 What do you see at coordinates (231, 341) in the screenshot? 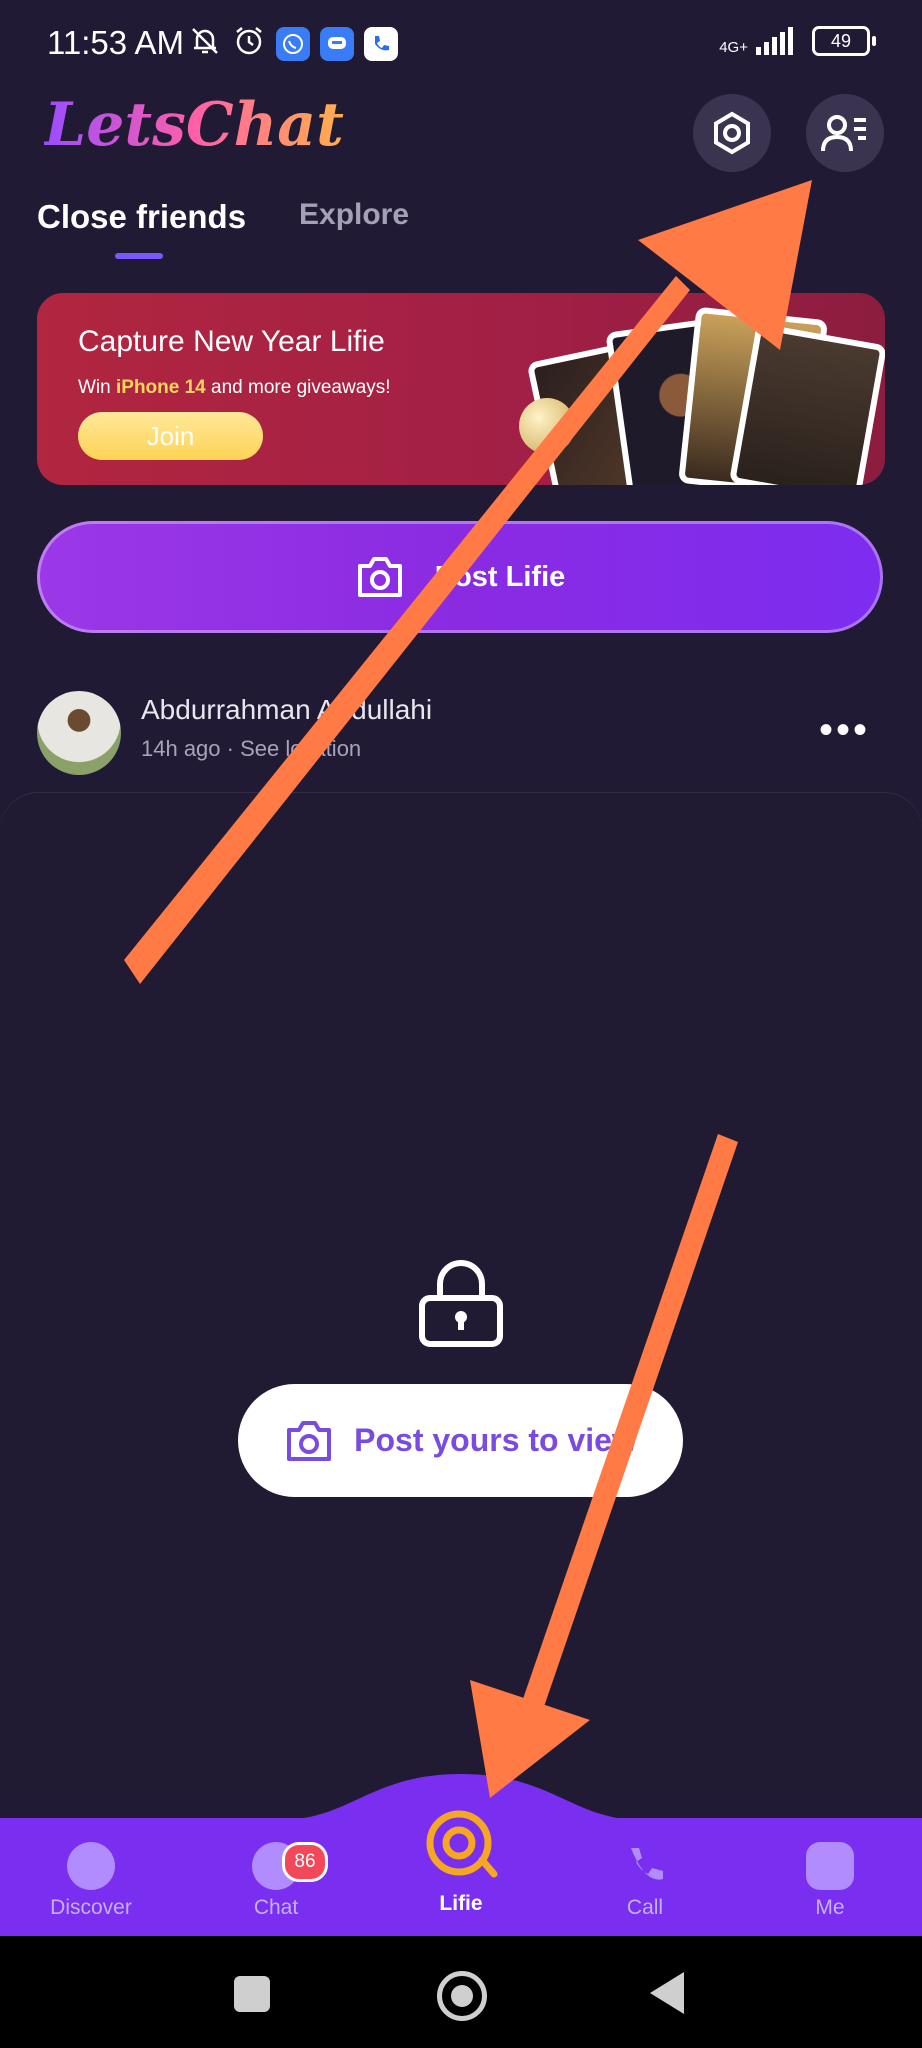
I see `banner-title: Capture New Year Lifie` at bounding box center [231, 341].